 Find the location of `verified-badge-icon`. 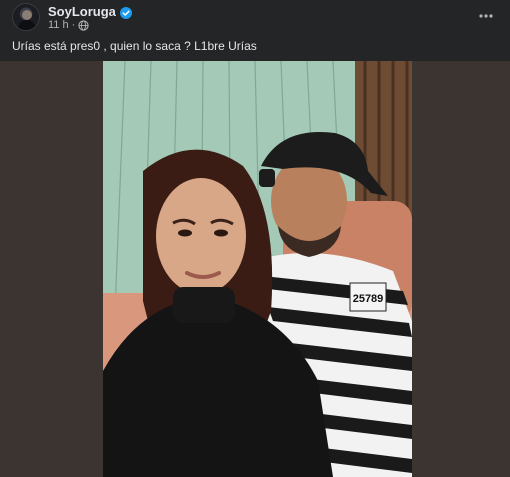

verified-badge-icon is located at coordinates (125, 12).